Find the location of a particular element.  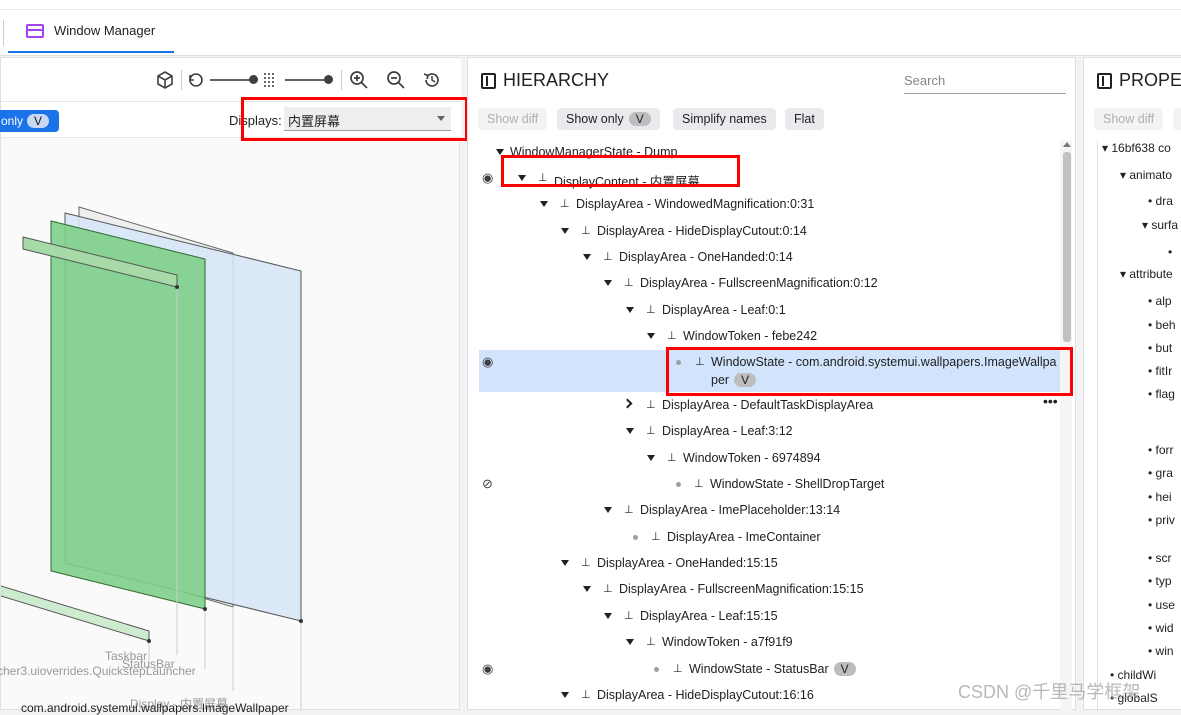

prop-row: • forr is located at coordinates (1161, 450).